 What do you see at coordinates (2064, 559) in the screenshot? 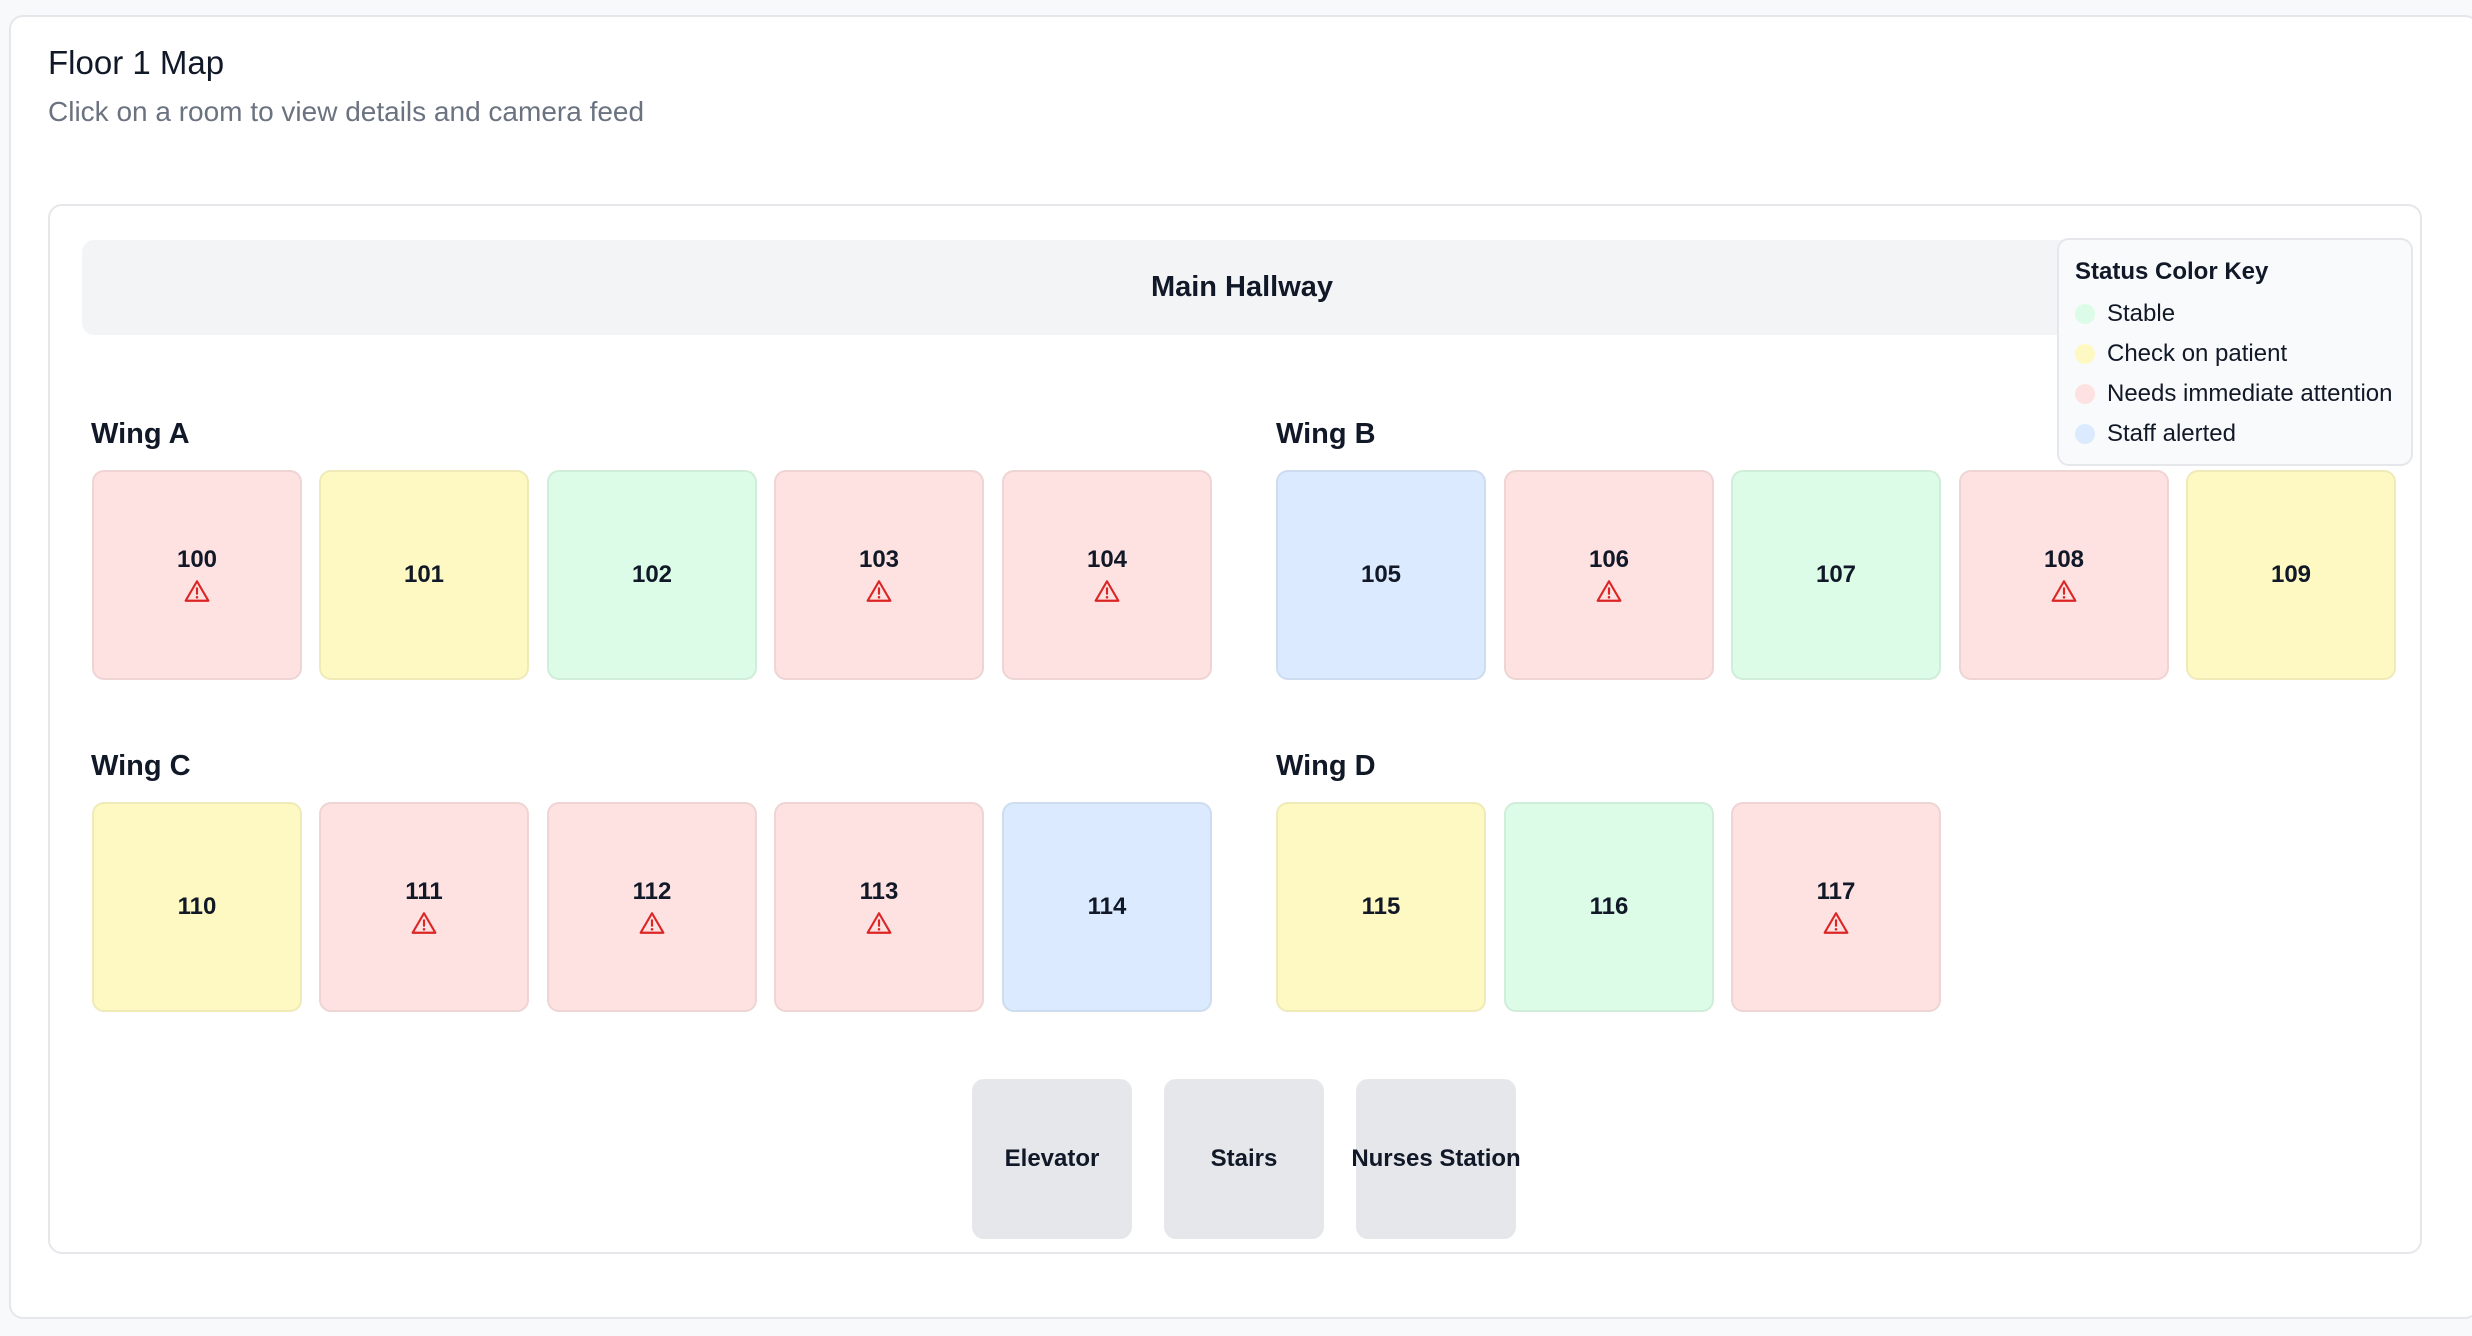
I see `room-number: 108` at bounding box center [2064, 559].